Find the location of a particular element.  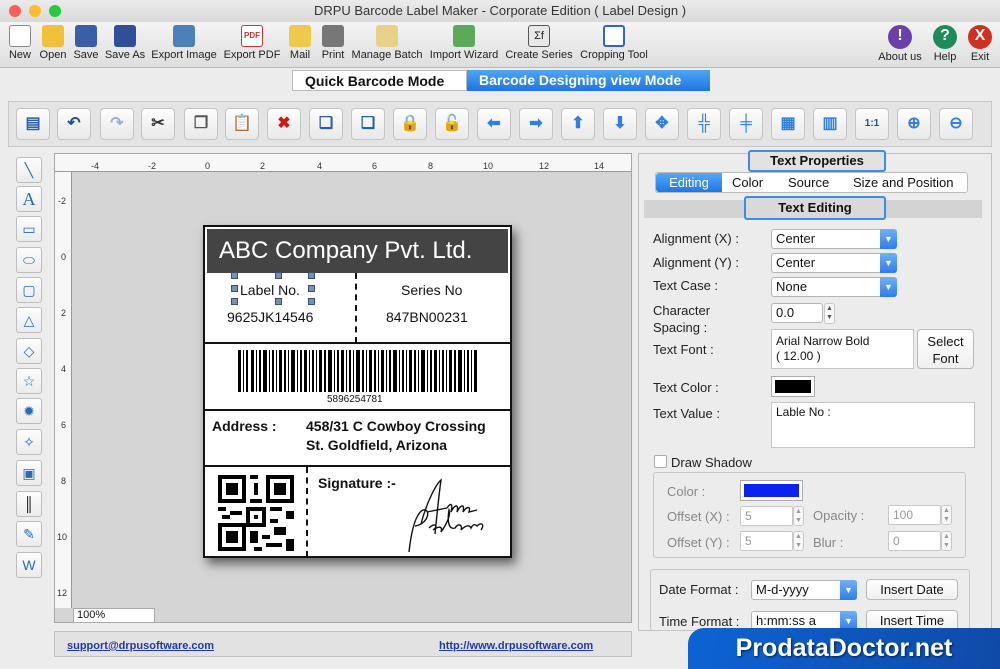

offset-y-input: 5 is located at coordinates (766, 541).